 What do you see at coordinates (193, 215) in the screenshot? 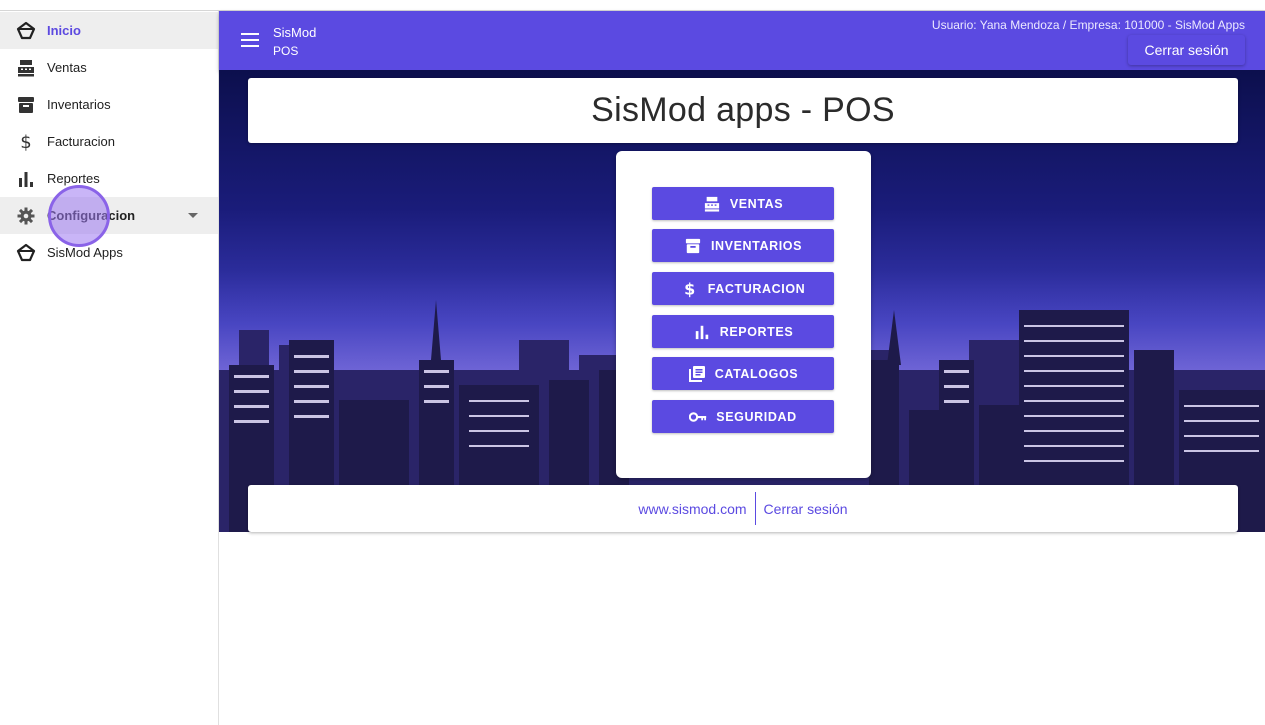
I see `chevron-down-icon` at bounding box center [193, 215].